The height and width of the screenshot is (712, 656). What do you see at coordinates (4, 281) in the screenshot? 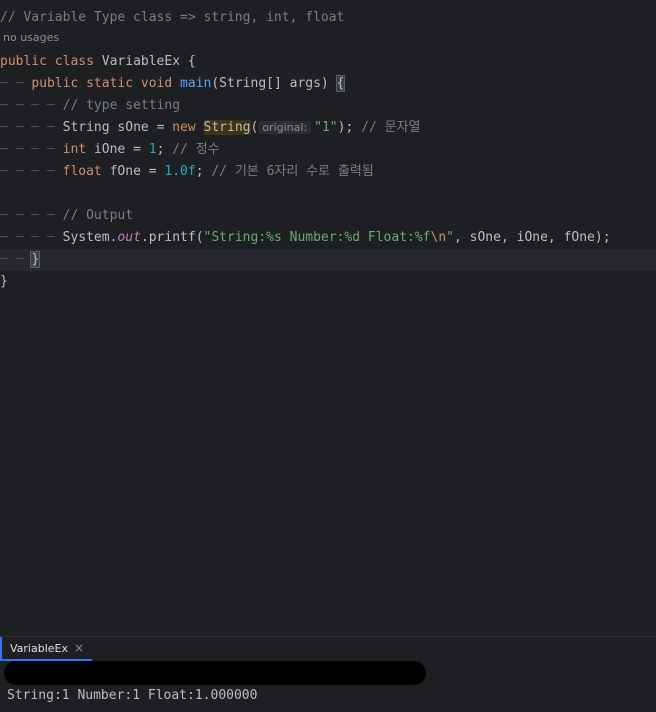
I see `close-brace: }` at bounding box center [4, 281].